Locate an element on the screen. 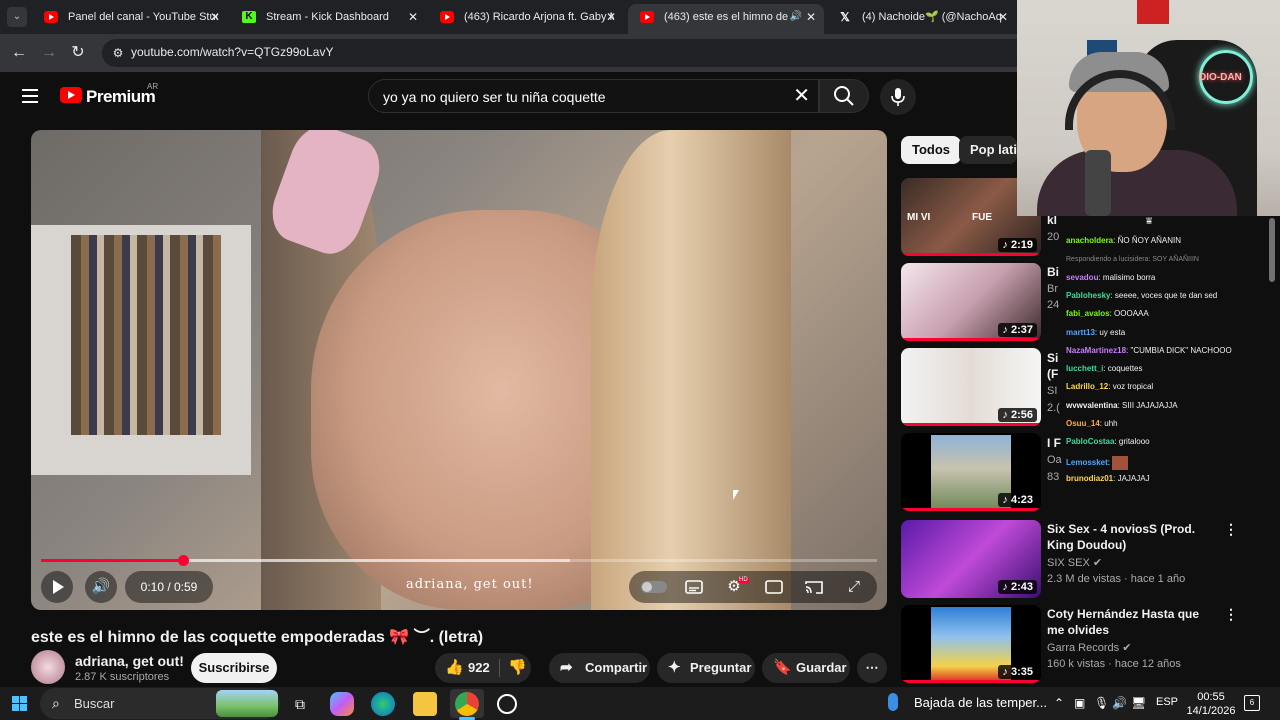 This screenshot has height=720, width=1280. channel-avatar is located at coordinates (48, 667).